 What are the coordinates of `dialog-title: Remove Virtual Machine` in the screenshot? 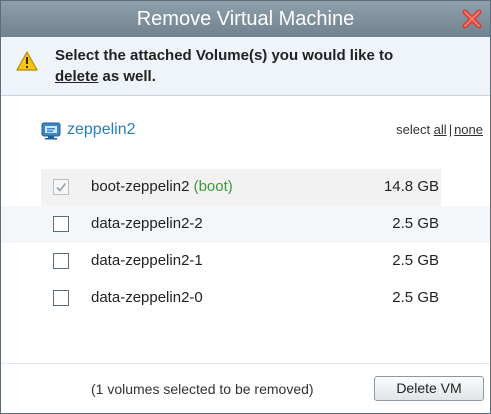 It's located at (245, 19).